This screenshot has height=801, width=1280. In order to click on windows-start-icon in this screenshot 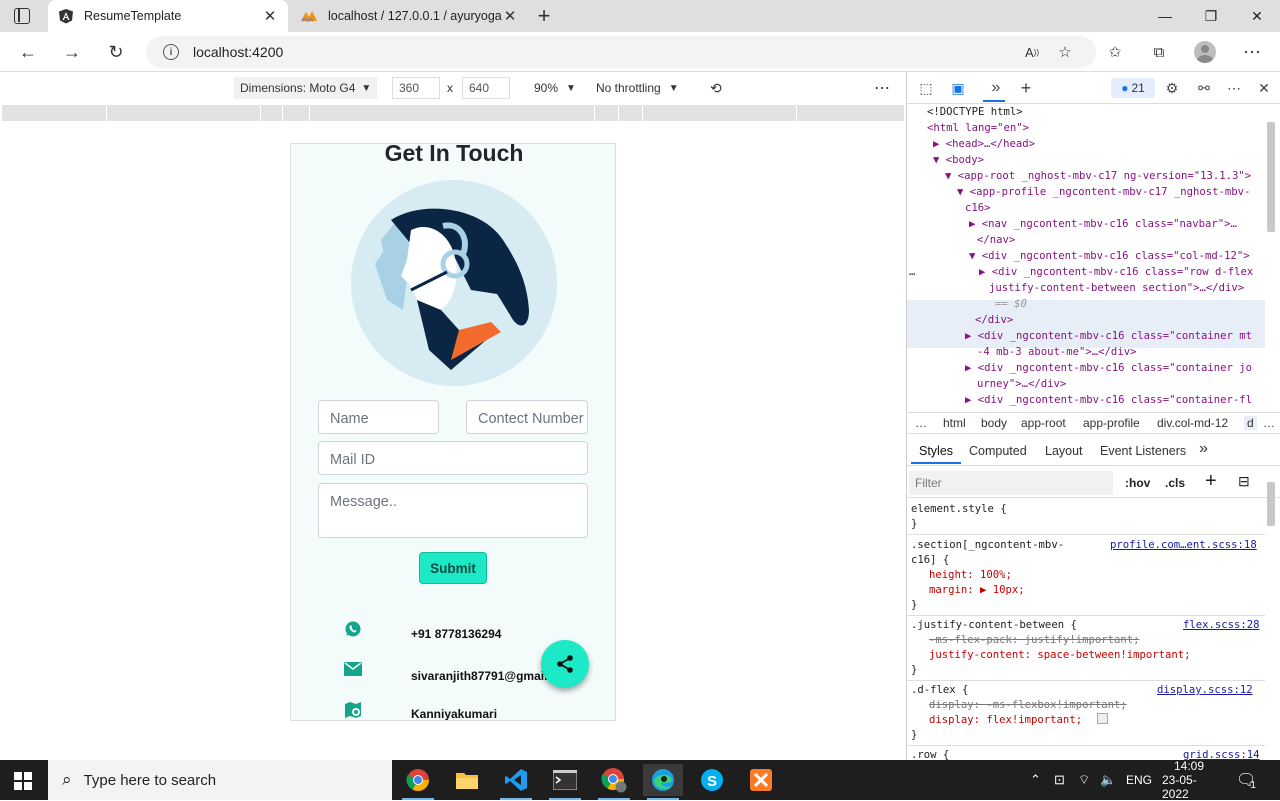, I will do `click(23, 781)`.